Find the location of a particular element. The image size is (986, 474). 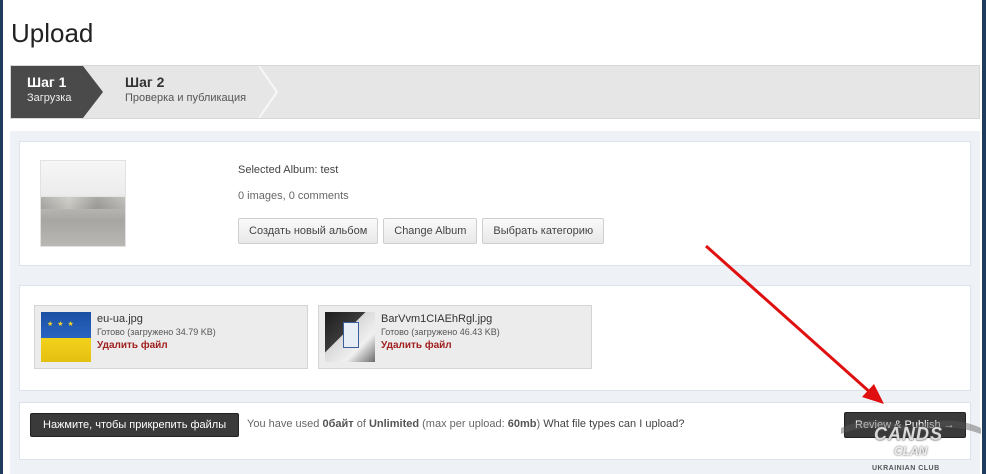

file-status: Готово (загружено 34.79 KB) is located at coordinates (156, 332).